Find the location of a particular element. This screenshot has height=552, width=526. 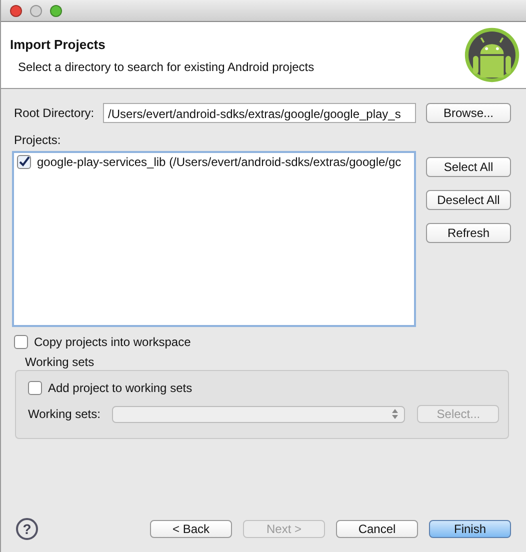

robot-logo-icon is located at coordinates (492, 55).